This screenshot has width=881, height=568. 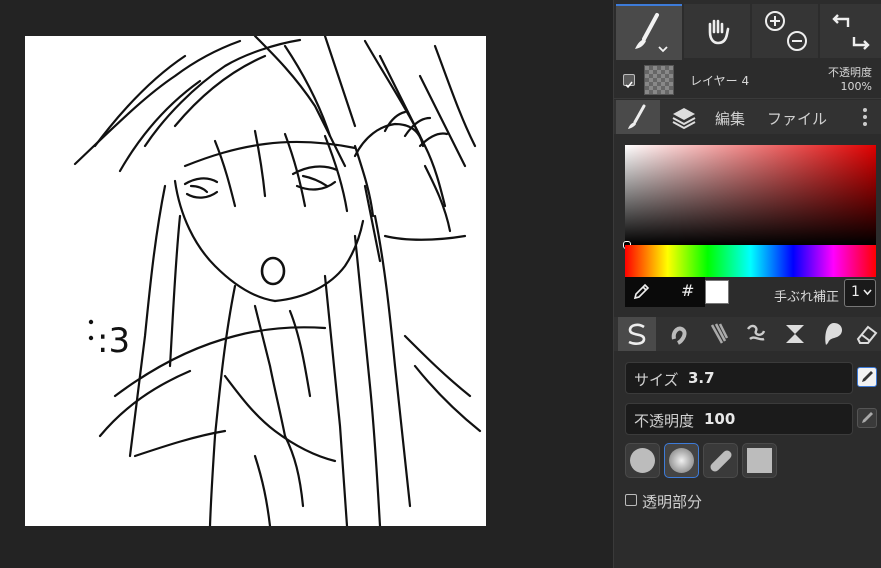 I want to click on hand-tool-button, so click(x=717, y=31).